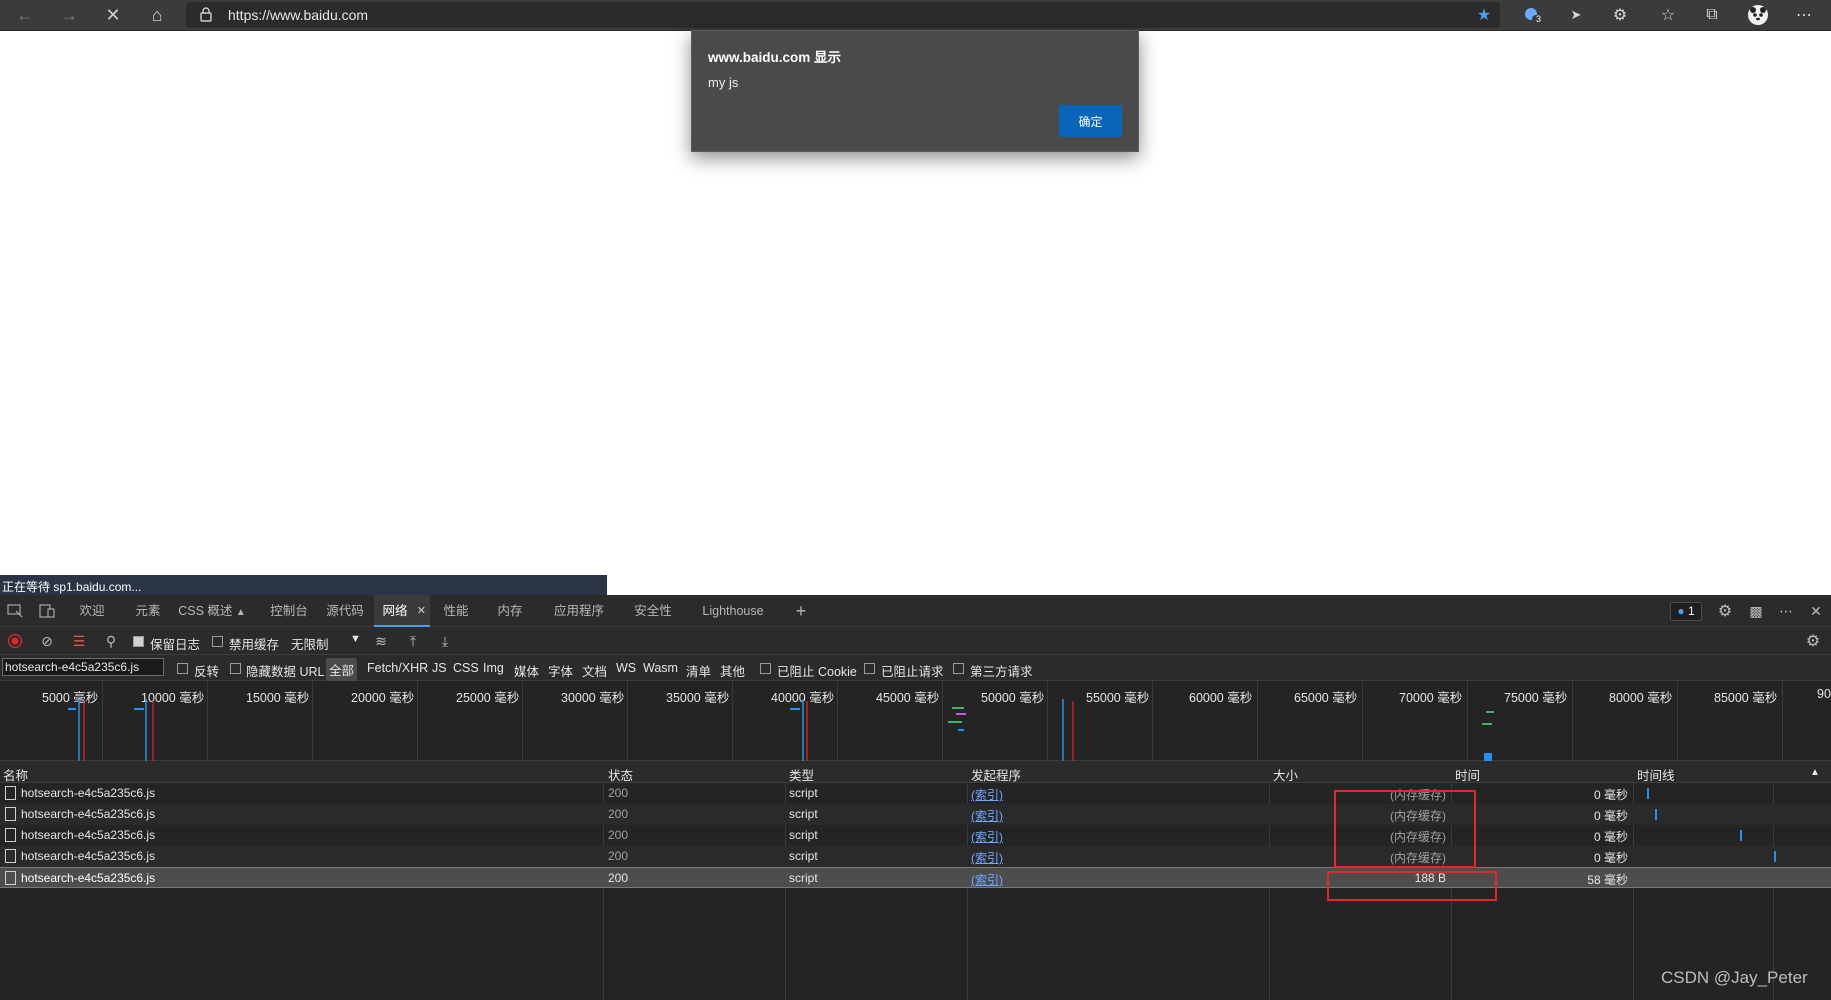 Image resolution: width=1831 pixels, height=1000 pixels. I want to click on forward-icon: →, so click(69, 15).